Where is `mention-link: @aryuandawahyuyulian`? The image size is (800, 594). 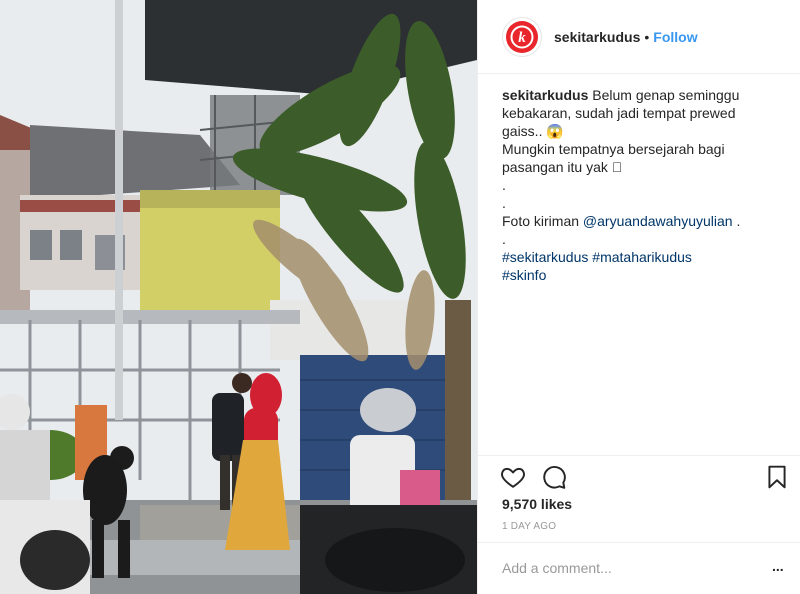 mention-link: @aryuandawahyuyulian is located at coordinates (658, 221).